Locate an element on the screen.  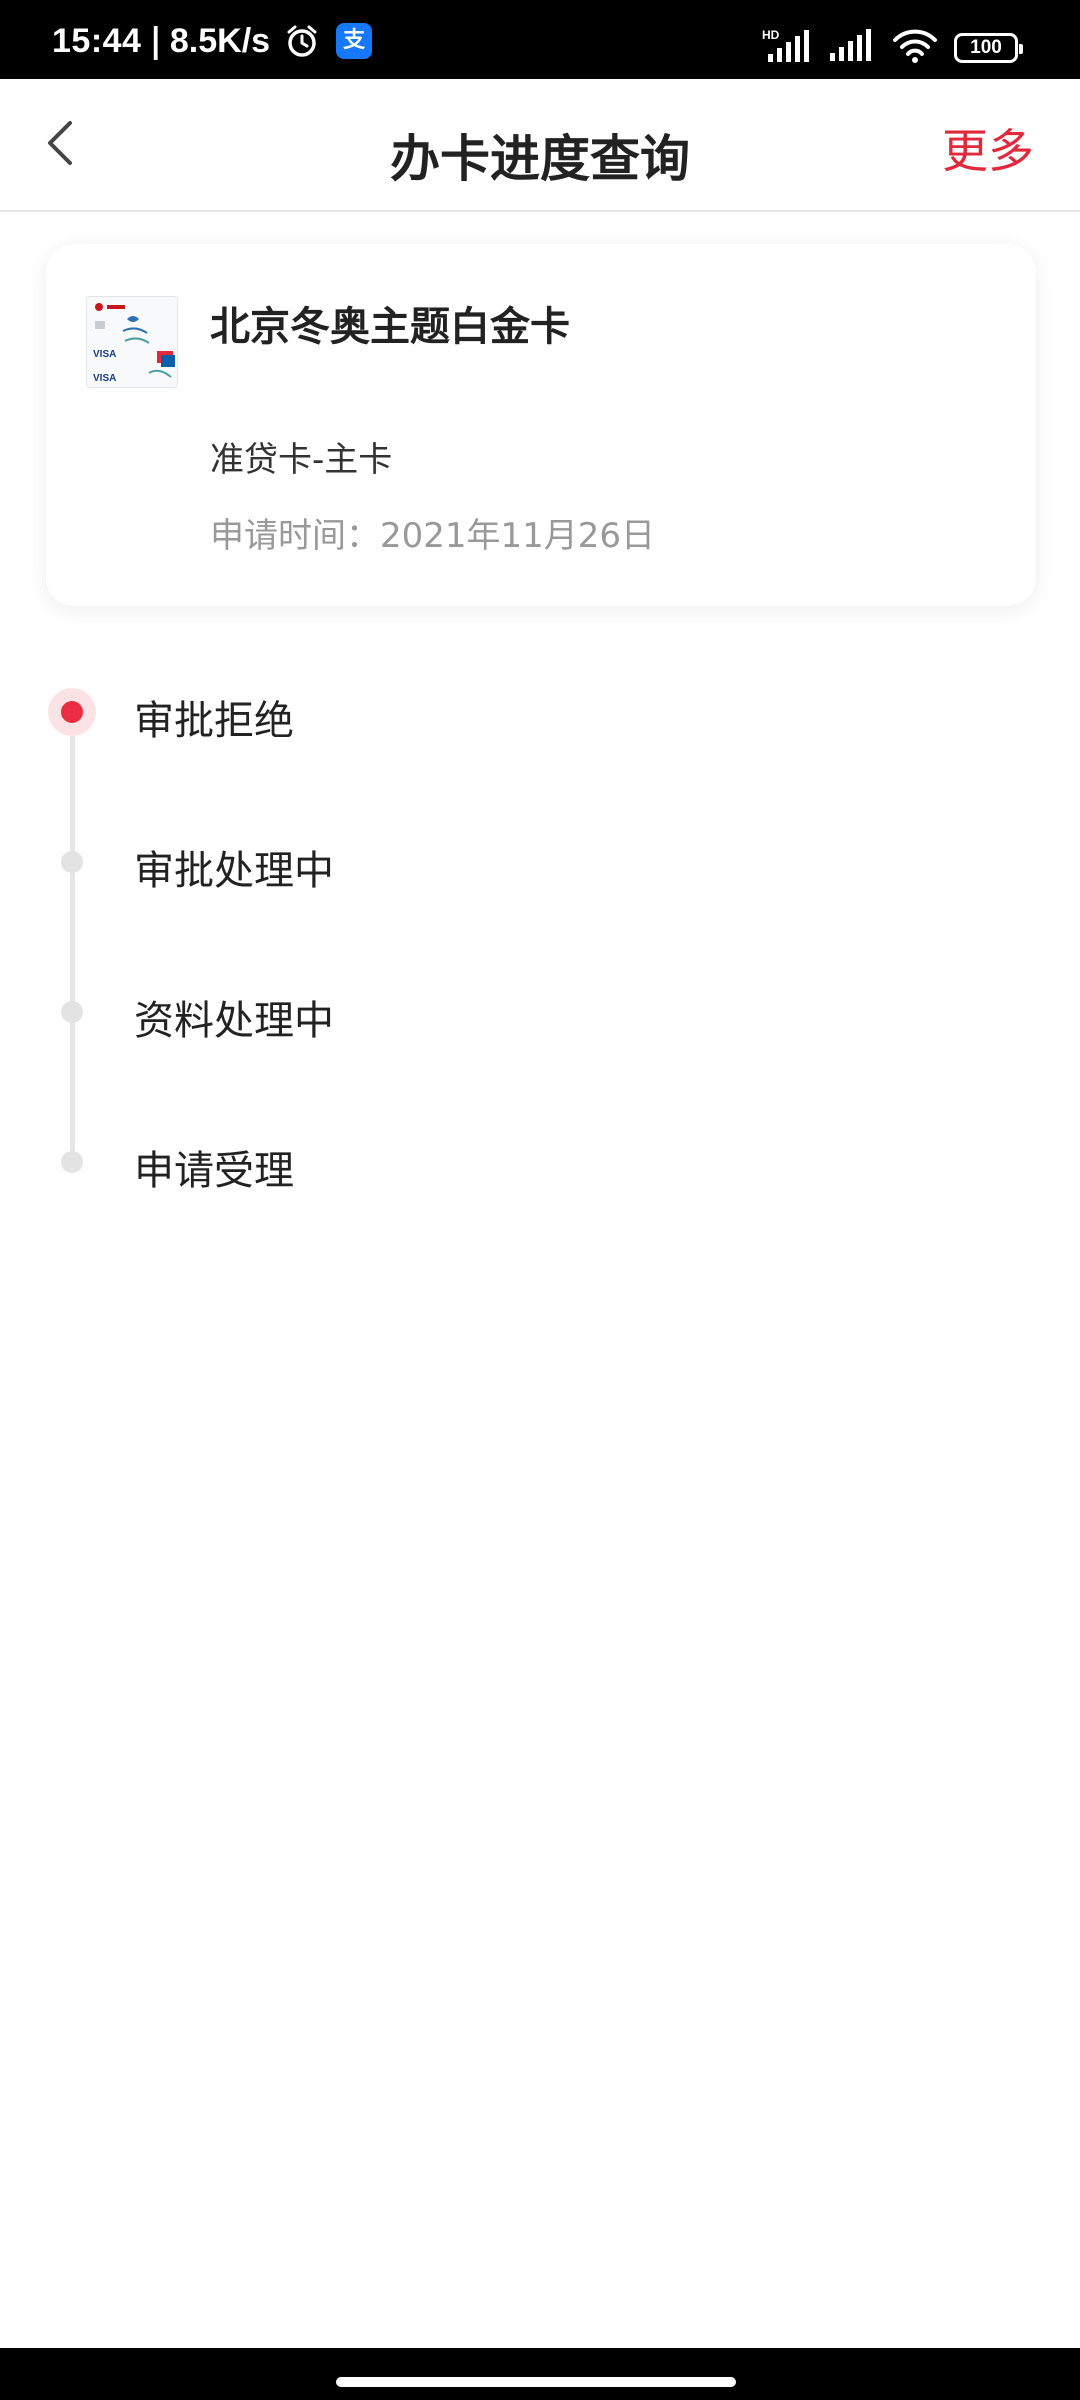
hd-signal-icon: HD is located at coordinates (787, 48).